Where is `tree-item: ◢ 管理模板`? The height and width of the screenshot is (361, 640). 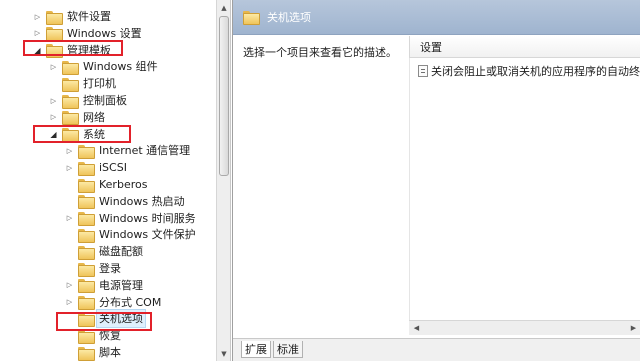
tree-item: ◢ 管理模板 is located at coordinates (71, 50).